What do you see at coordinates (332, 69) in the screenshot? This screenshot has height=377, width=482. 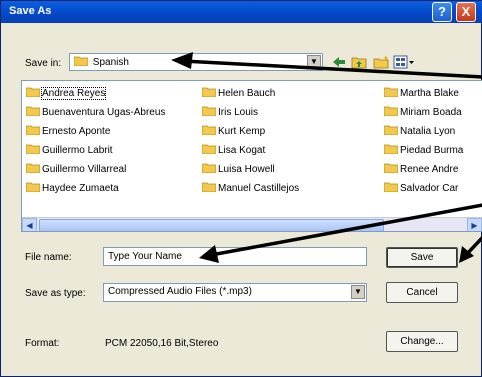 I see `arrow-to-save-in-icon` at bounding box center [332, 69].